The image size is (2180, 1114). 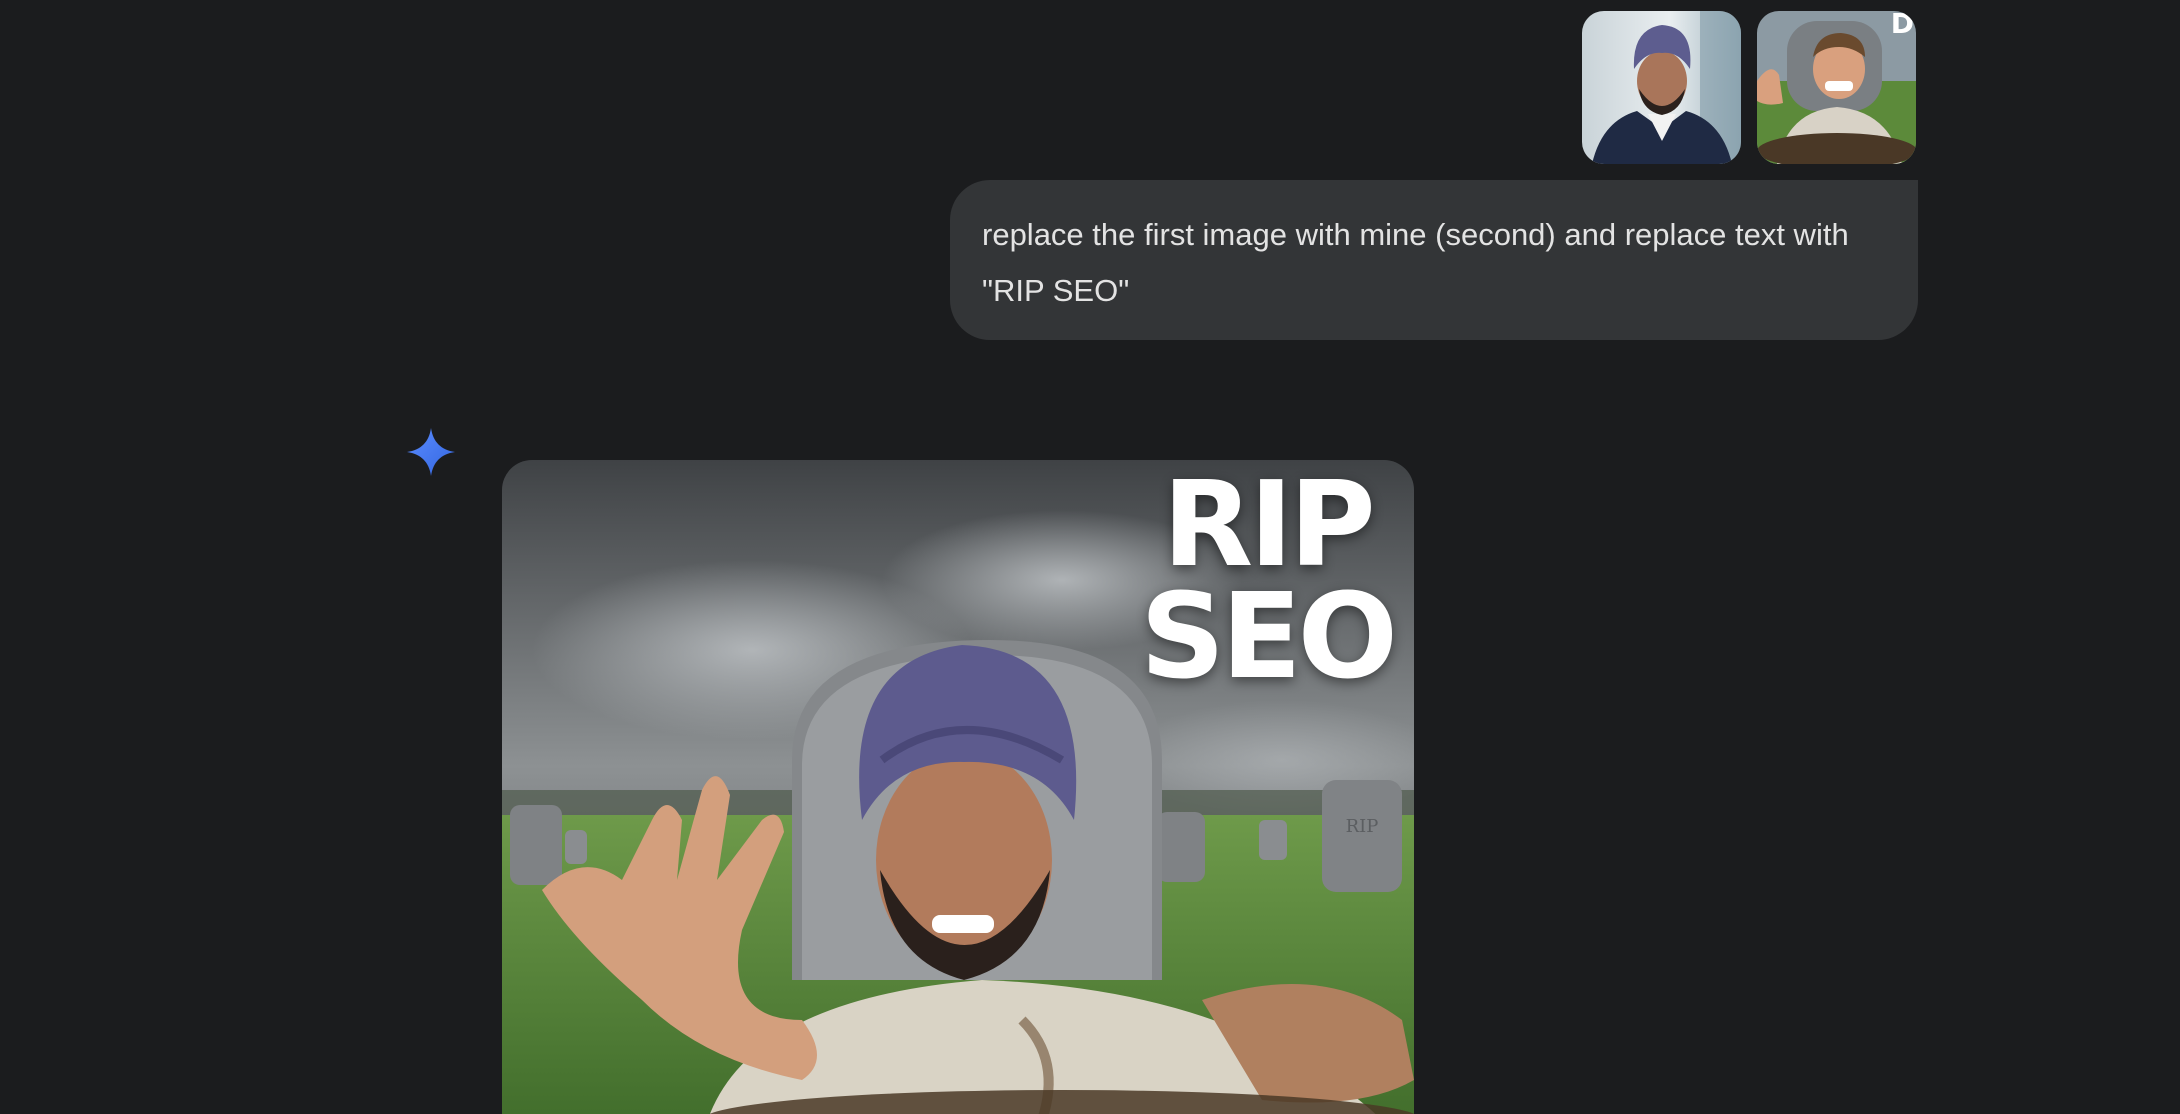 What do you see at coordinates (431, 452) in the screenshot?
I see `gemini-spark-icon` at bounding box center [431, 452].